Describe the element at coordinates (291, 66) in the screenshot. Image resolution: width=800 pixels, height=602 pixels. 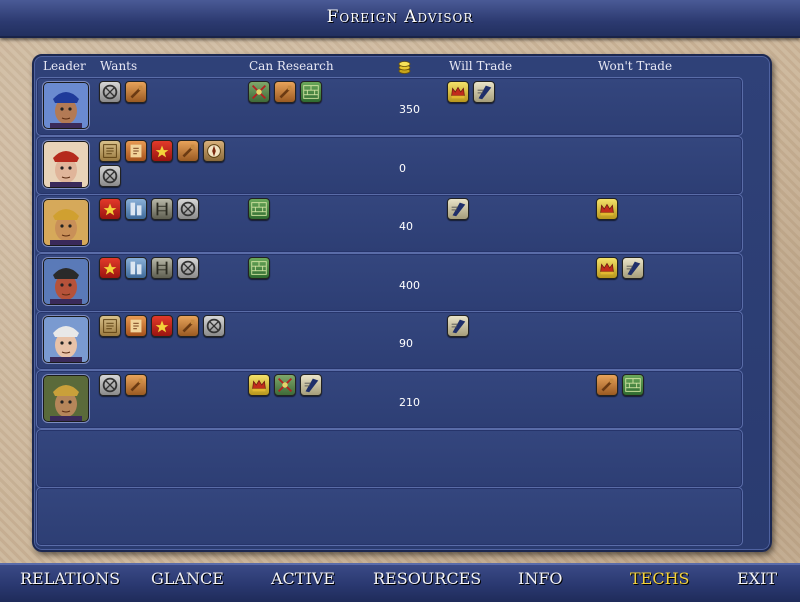
I see `column-header-can-research: Can Research` at that location.